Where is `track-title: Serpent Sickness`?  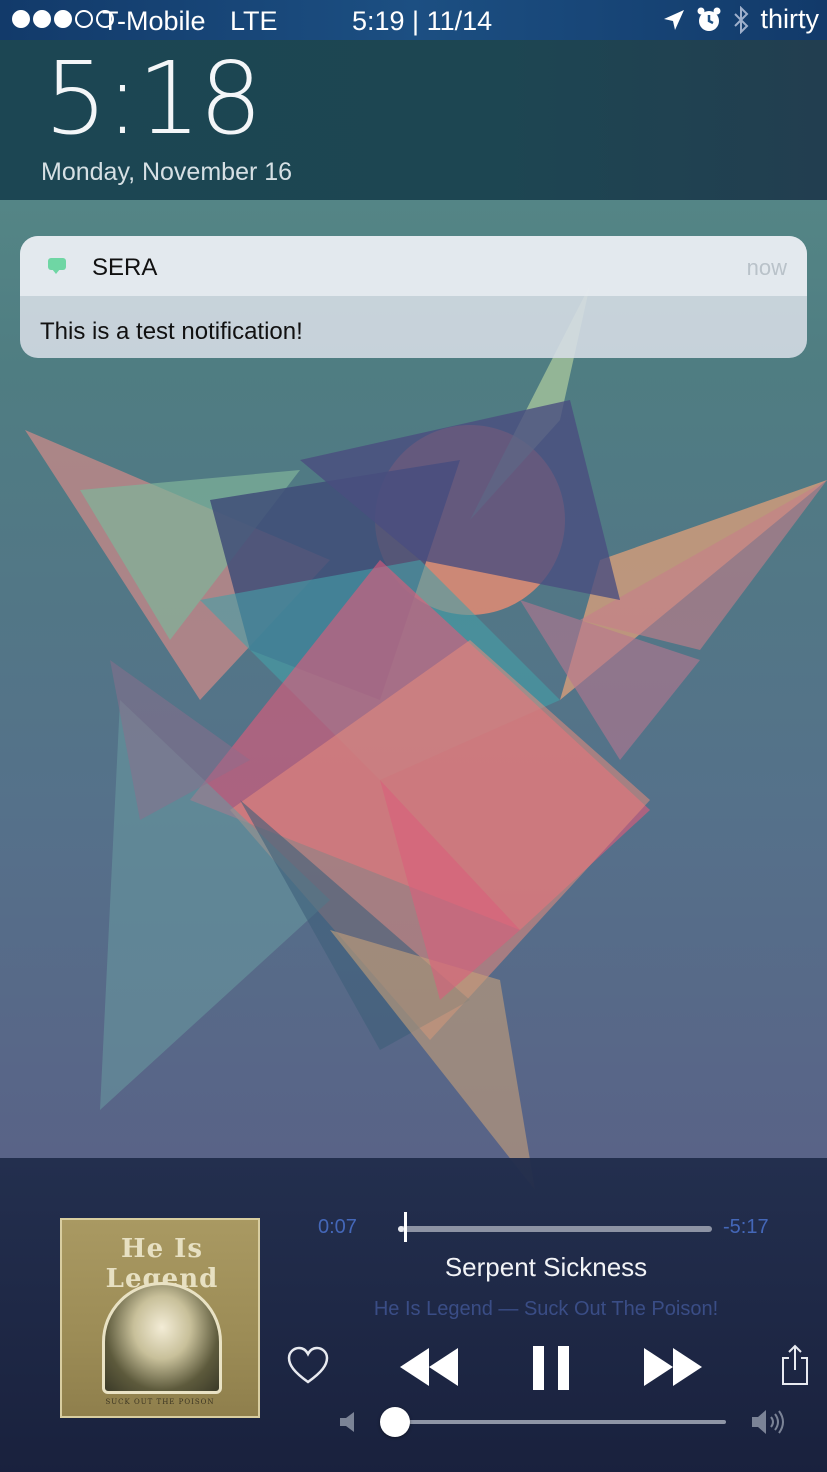
track-title: Serpent Sickness is located at coordinates (546, 1267).